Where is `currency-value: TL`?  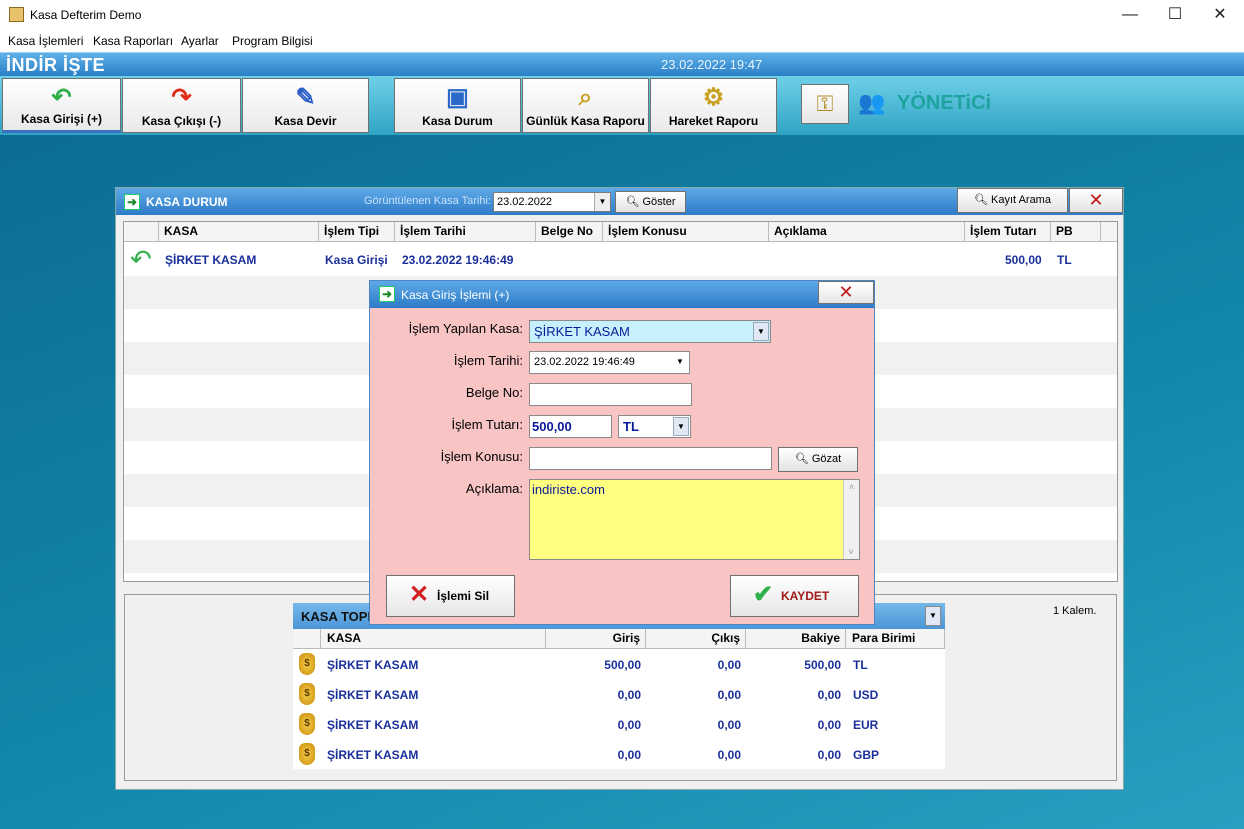
currency-value: TL is located at coordinates (631, 426).